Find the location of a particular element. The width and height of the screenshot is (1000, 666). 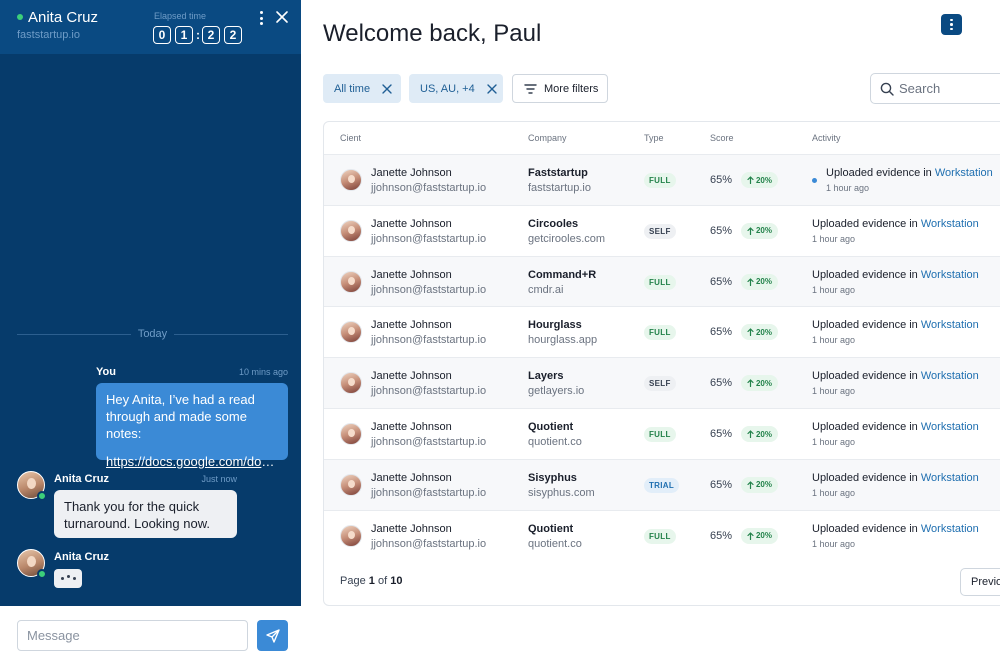

chat-contact-name: Anita Cruz is located at coordinates (63, 17).